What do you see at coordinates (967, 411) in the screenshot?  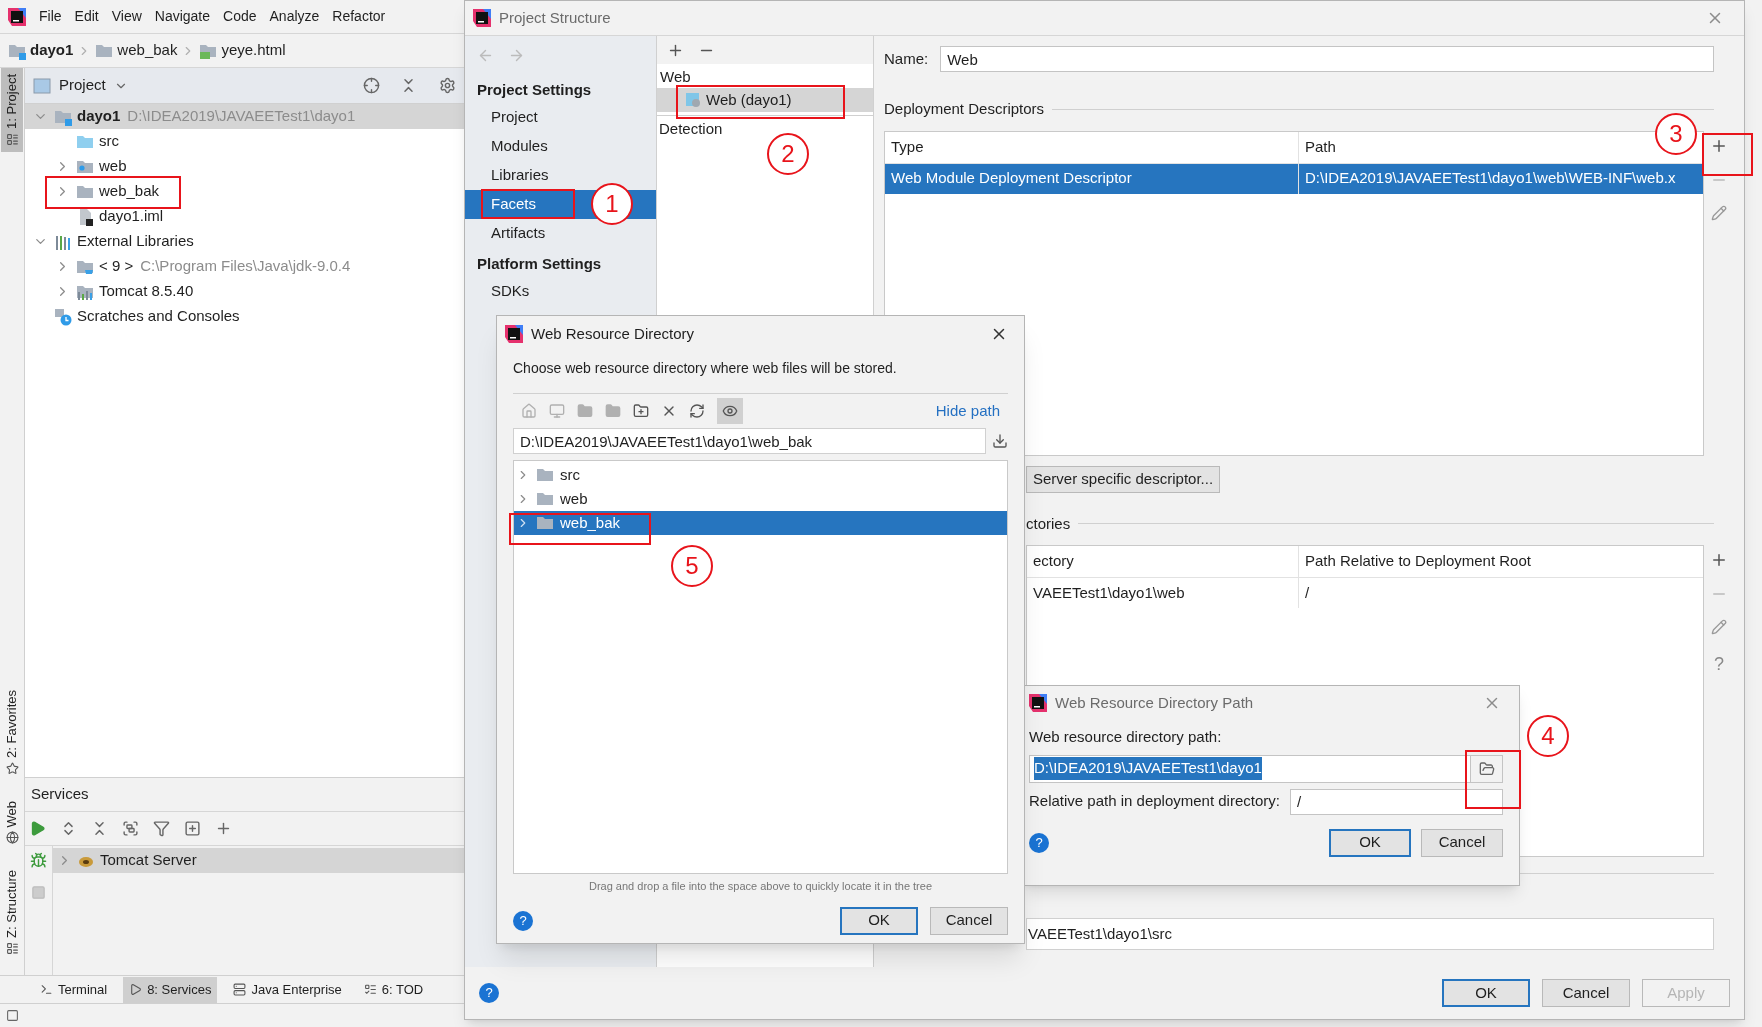 I see `hide-path-link: Hide path` at bounding box center [967, 411].